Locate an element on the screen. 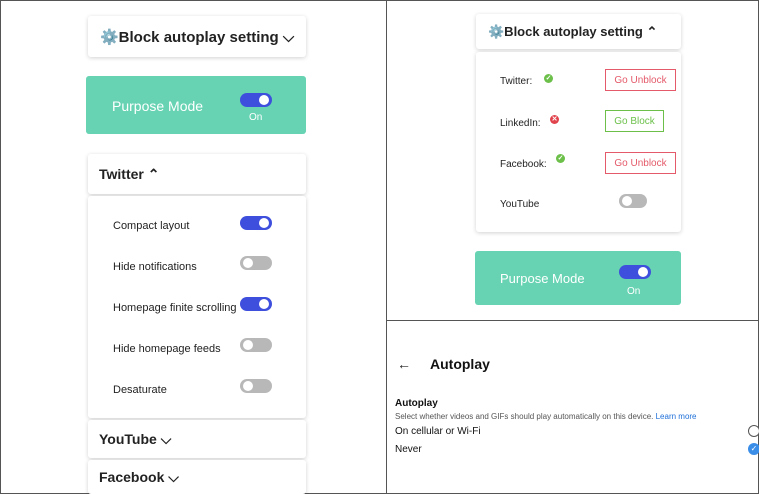 This screenshot has width=759, height=494. purpose-mode-card-right: Purpose Mode On is located at coordinates (578, 278).